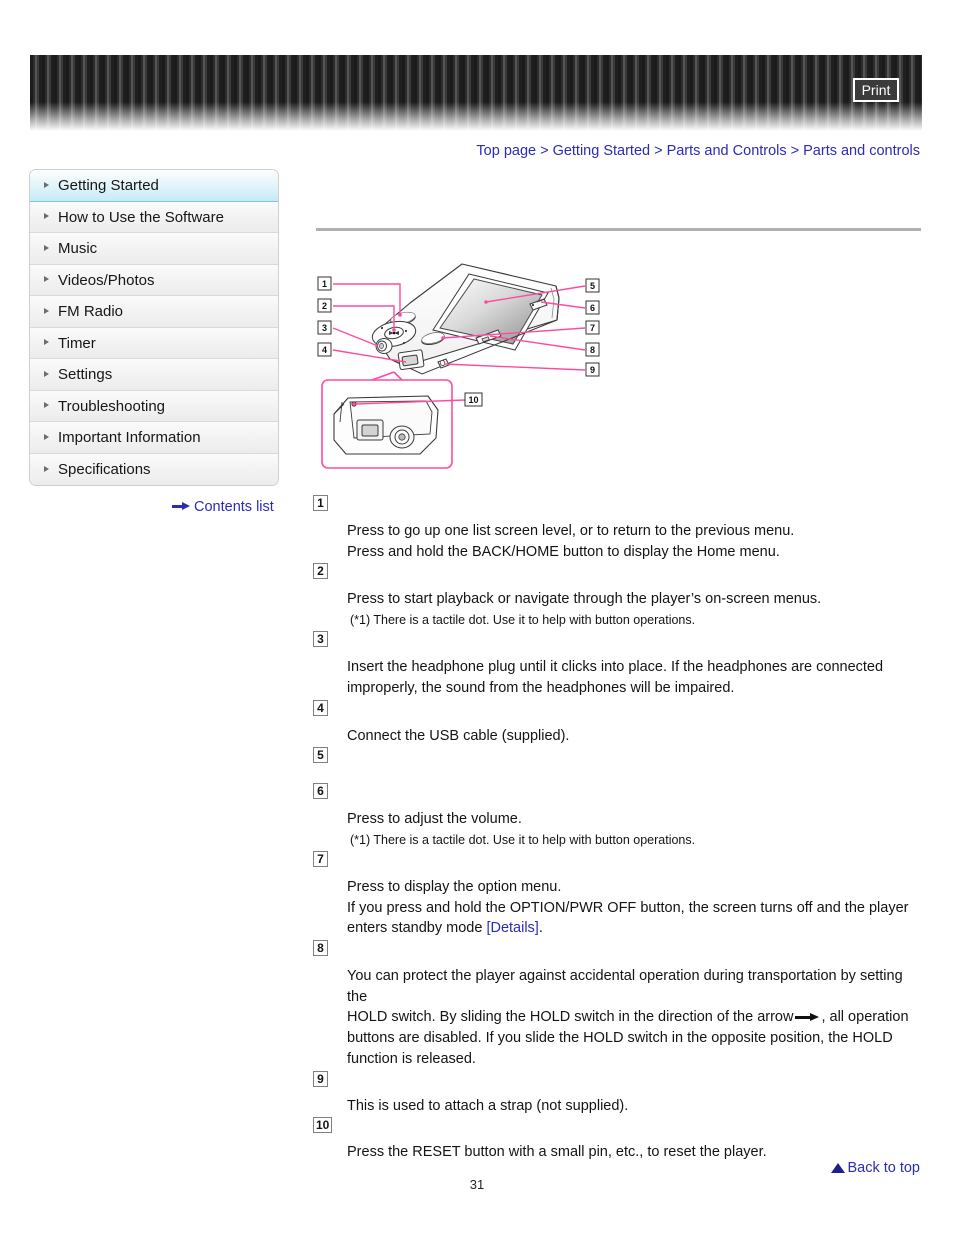 The width and height of the screenshot is (954, 1235). What do you see at coordinates (320, 858) in the screenshot?
I see `desc-number-badge: 7` at bounding box center [320, 858].